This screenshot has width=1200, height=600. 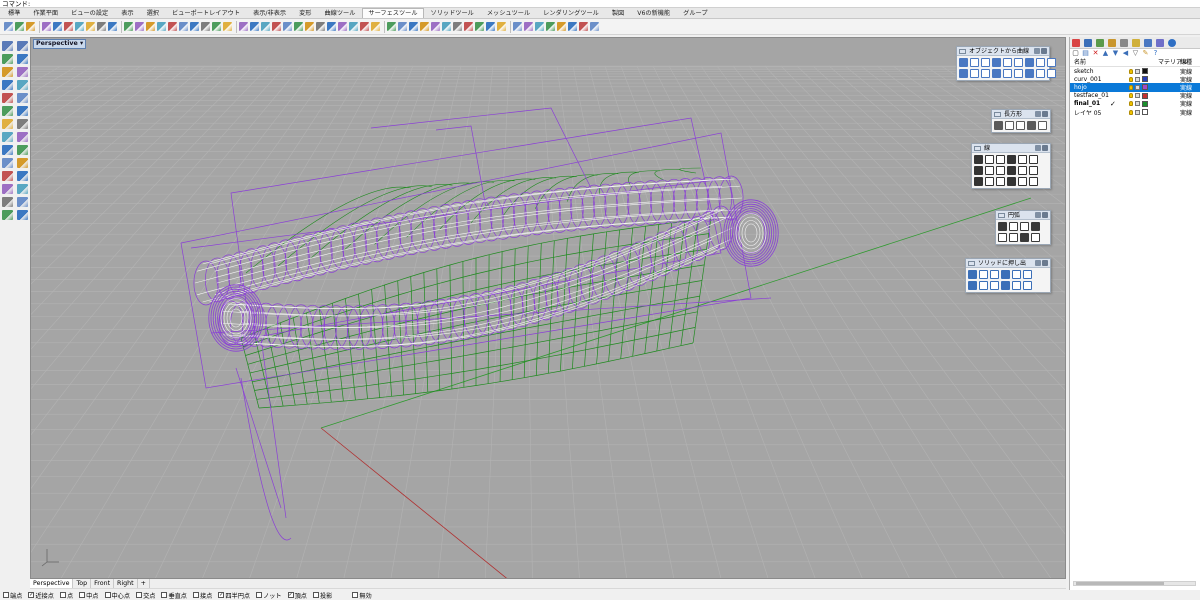 I want to click on layer-row: レイヤ 05 実線, so click(x=1135, y=112).